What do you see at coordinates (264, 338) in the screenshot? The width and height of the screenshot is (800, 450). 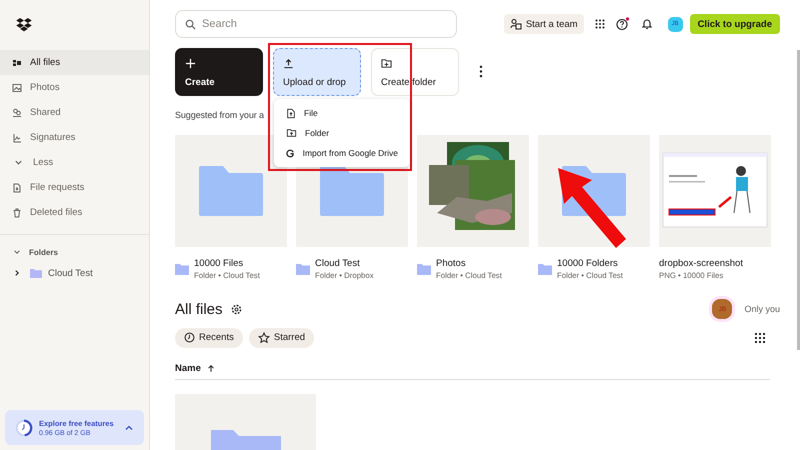 I see `star-icon` at bounding box center [264, 338].